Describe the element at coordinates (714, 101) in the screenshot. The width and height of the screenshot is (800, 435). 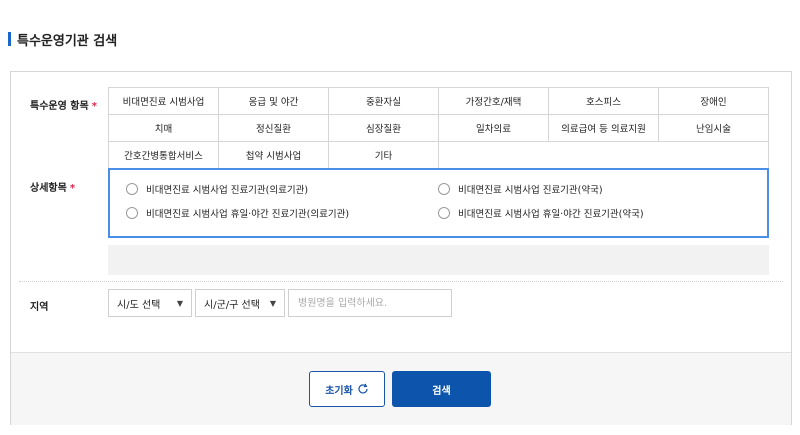
I see `category-item: 장애인` at that location.